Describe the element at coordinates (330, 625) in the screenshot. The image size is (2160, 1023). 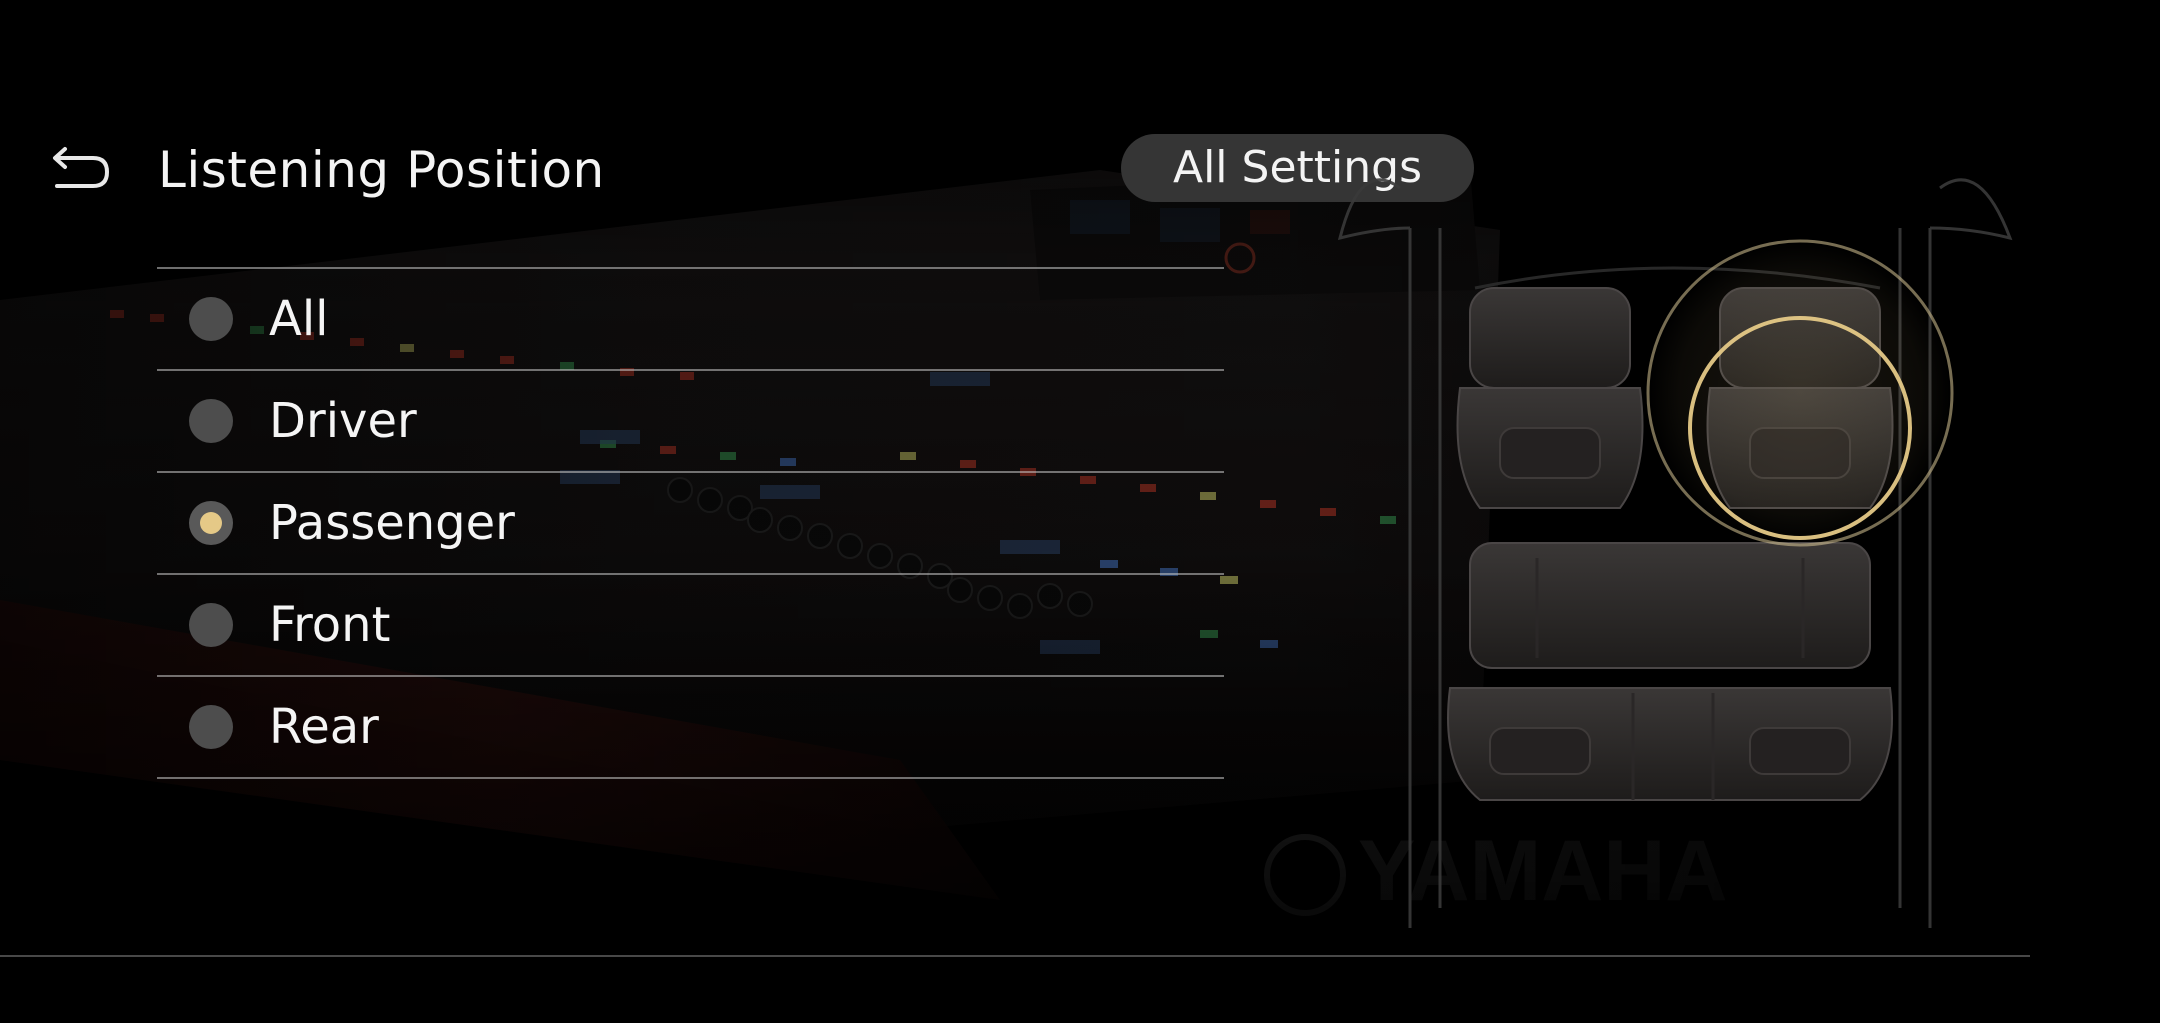
I see `option-label: Front` at that location.